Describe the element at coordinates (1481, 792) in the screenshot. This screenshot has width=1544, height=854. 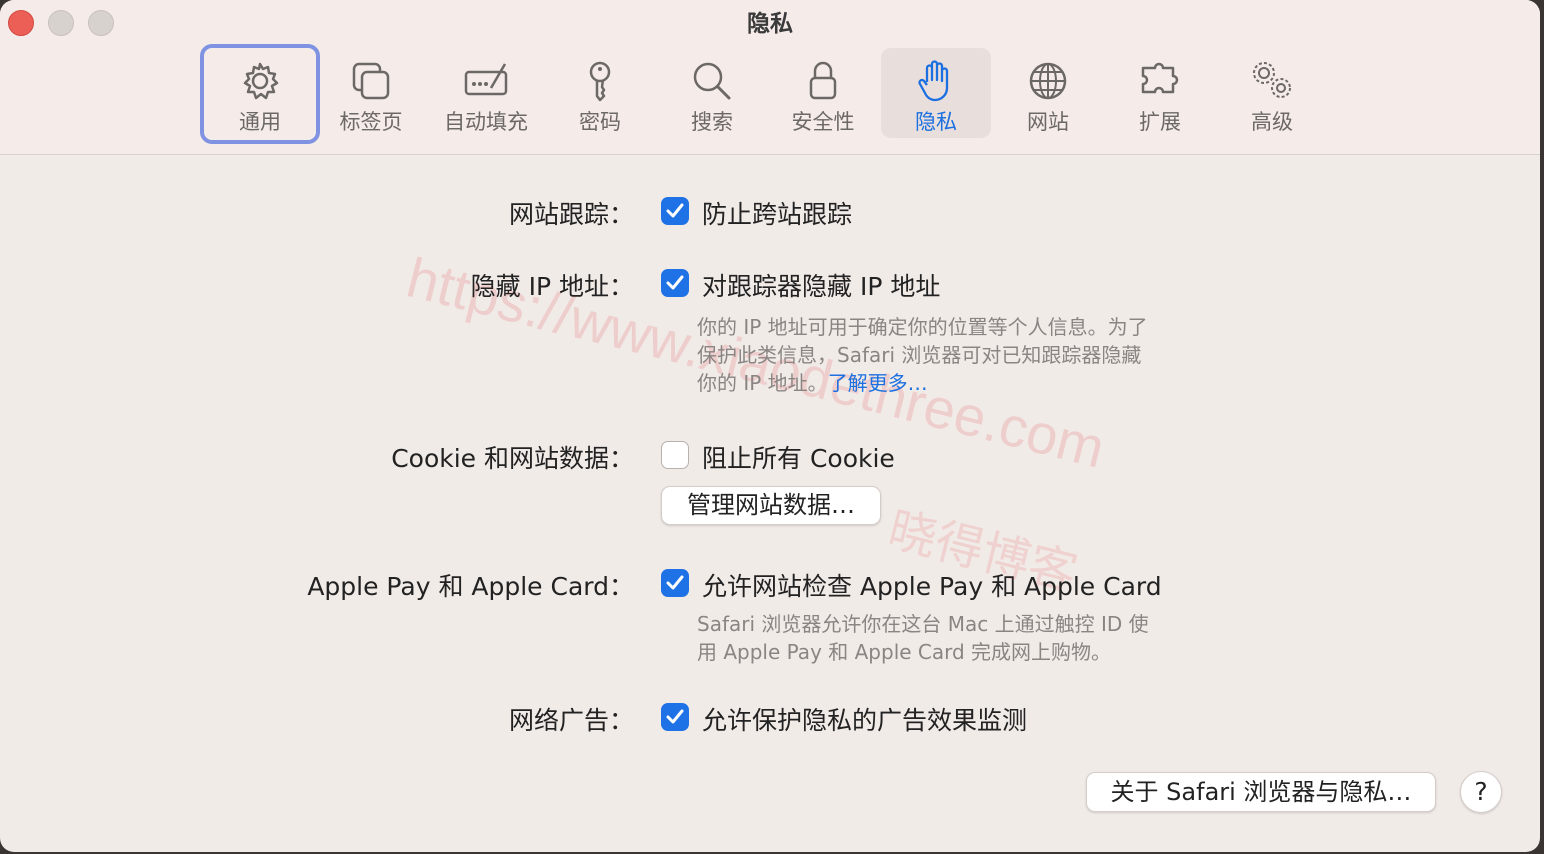
I see `help-button: ?` at that location.